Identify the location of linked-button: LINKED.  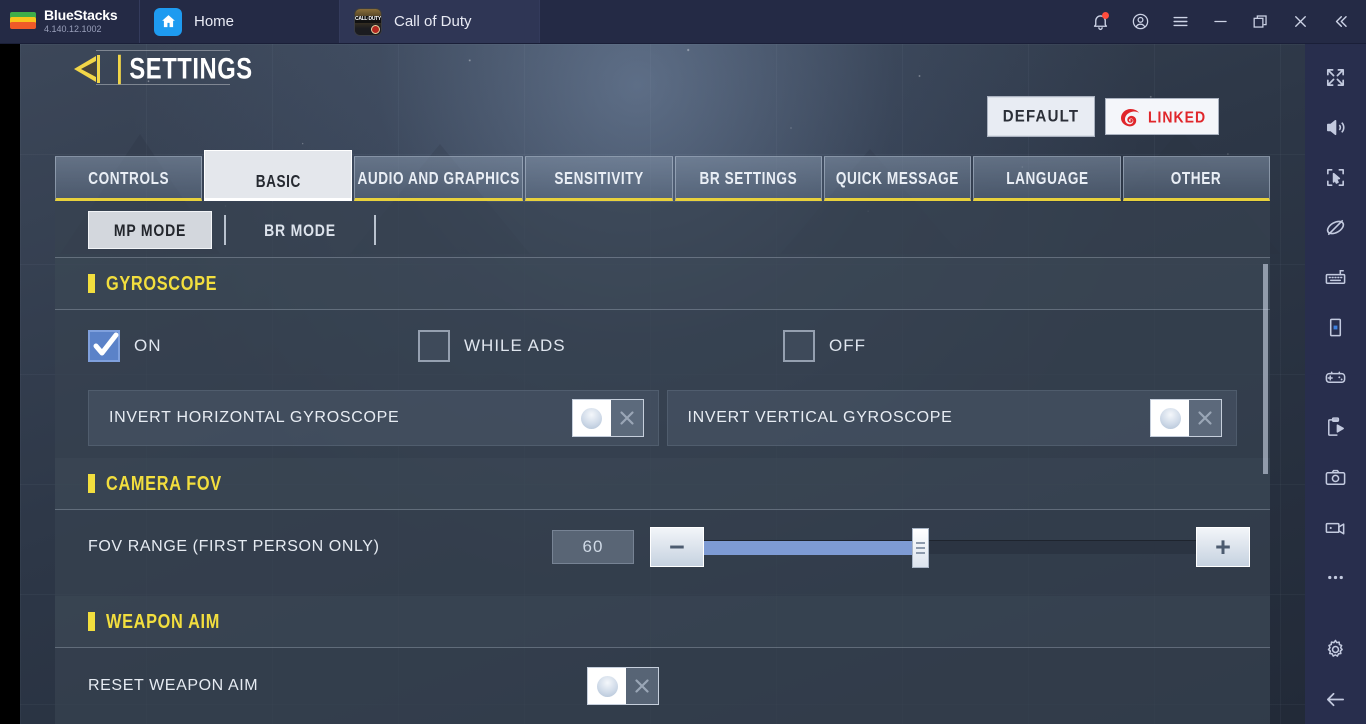
(1162, 116).